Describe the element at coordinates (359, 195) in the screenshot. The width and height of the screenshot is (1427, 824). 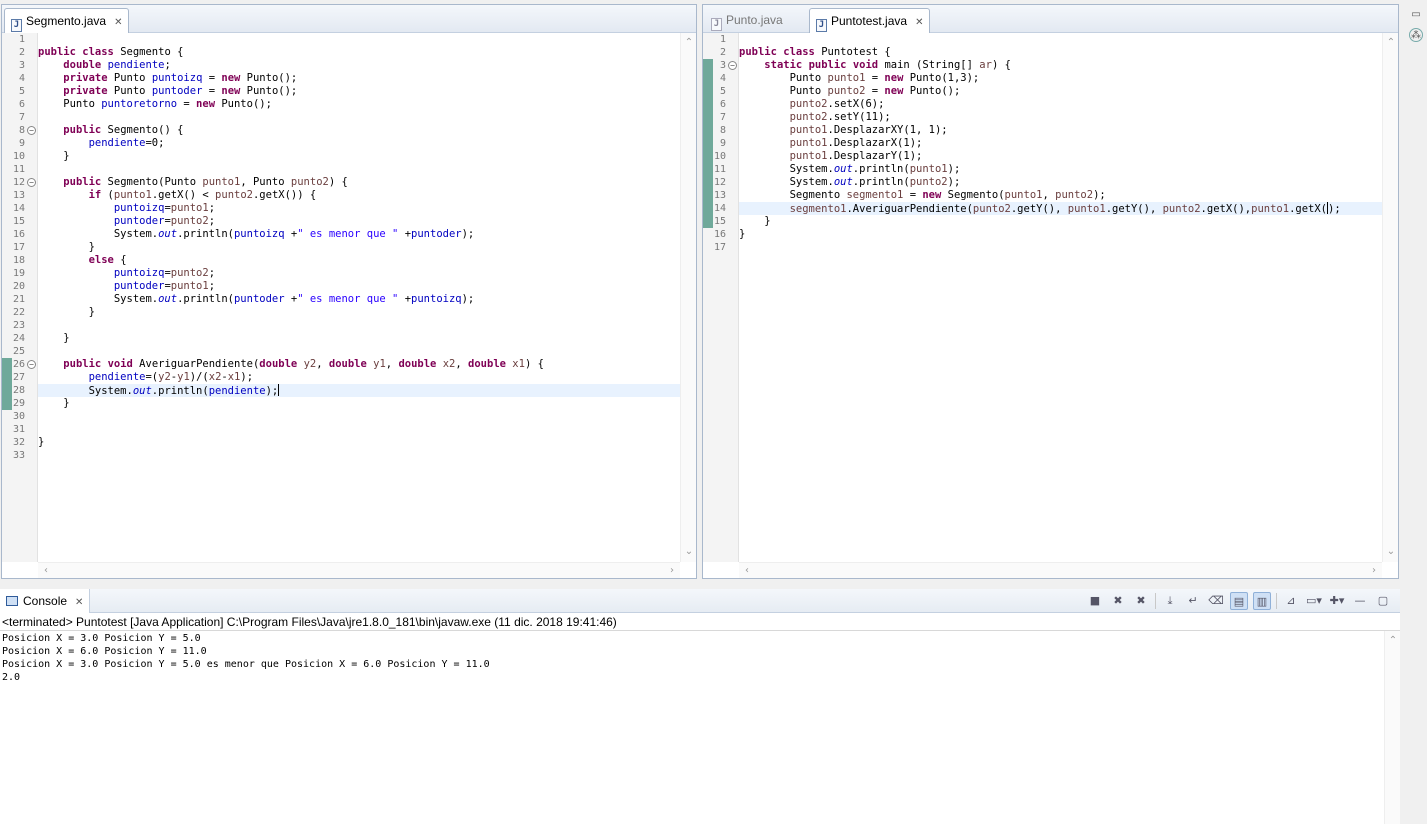
I see `code-line: if (punto1.getX() < punto2.getX()) {` at that location.